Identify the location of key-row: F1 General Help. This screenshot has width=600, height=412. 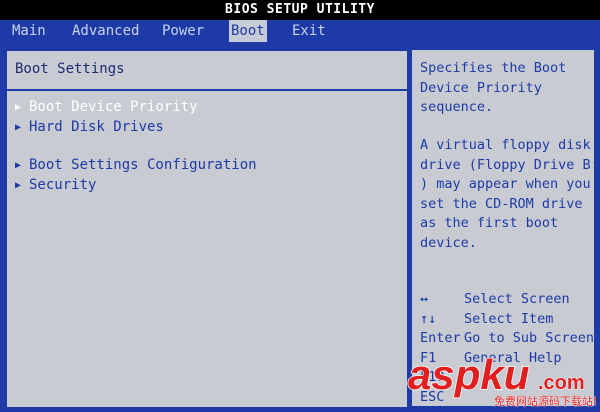
(506, 359).